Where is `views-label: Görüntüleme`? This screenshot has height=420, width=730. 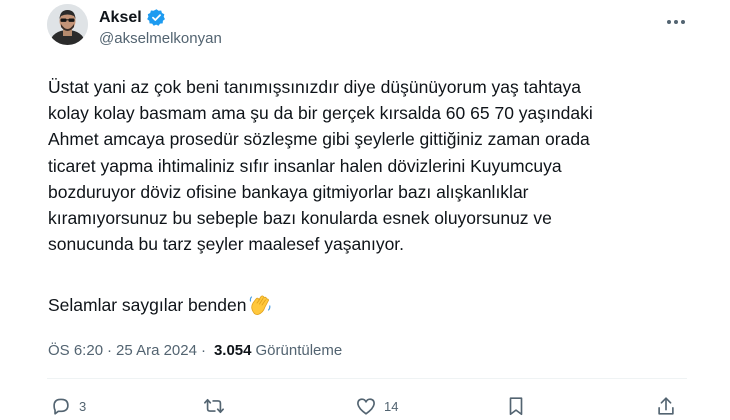 views-label: Görüntüleme is located at coordinates (299, 350).